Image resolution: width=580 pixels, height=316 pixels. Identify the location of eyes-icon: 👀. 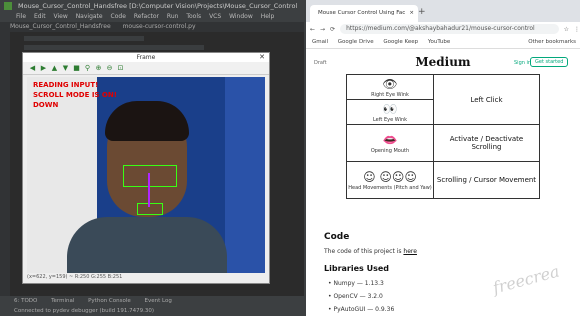
(390, 109).